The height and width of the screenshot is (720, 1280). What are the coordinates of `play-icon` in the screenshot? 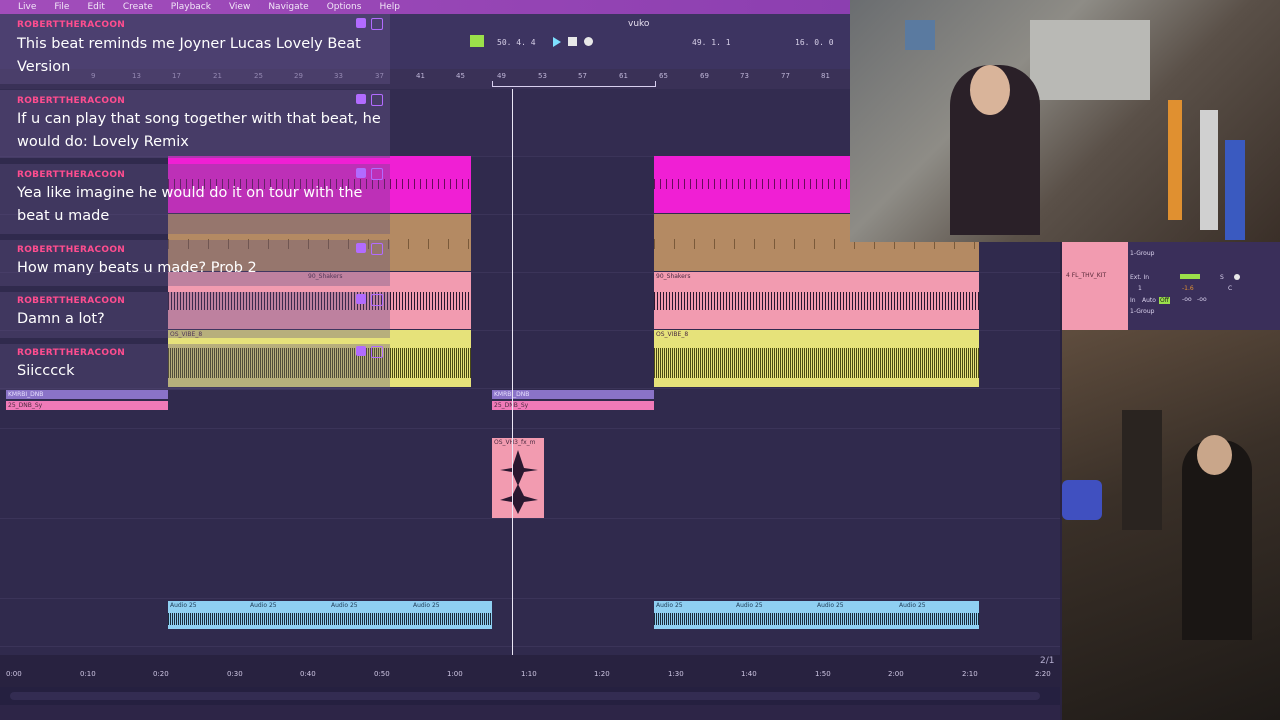 It's located at (557, 42).